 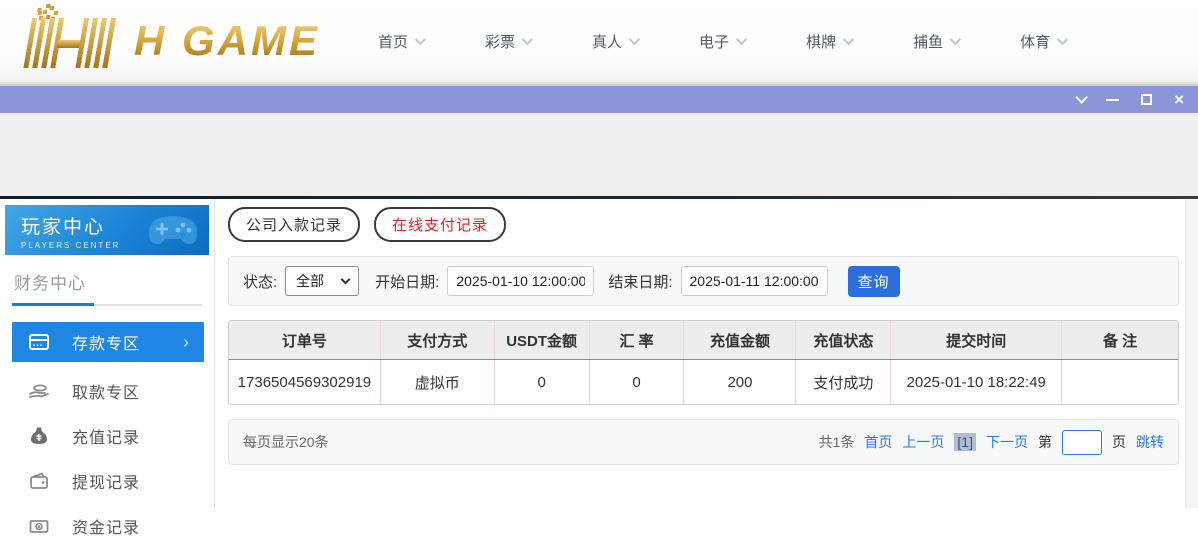 I want to click on deposit-card-icon, so click(x=39, y=342).